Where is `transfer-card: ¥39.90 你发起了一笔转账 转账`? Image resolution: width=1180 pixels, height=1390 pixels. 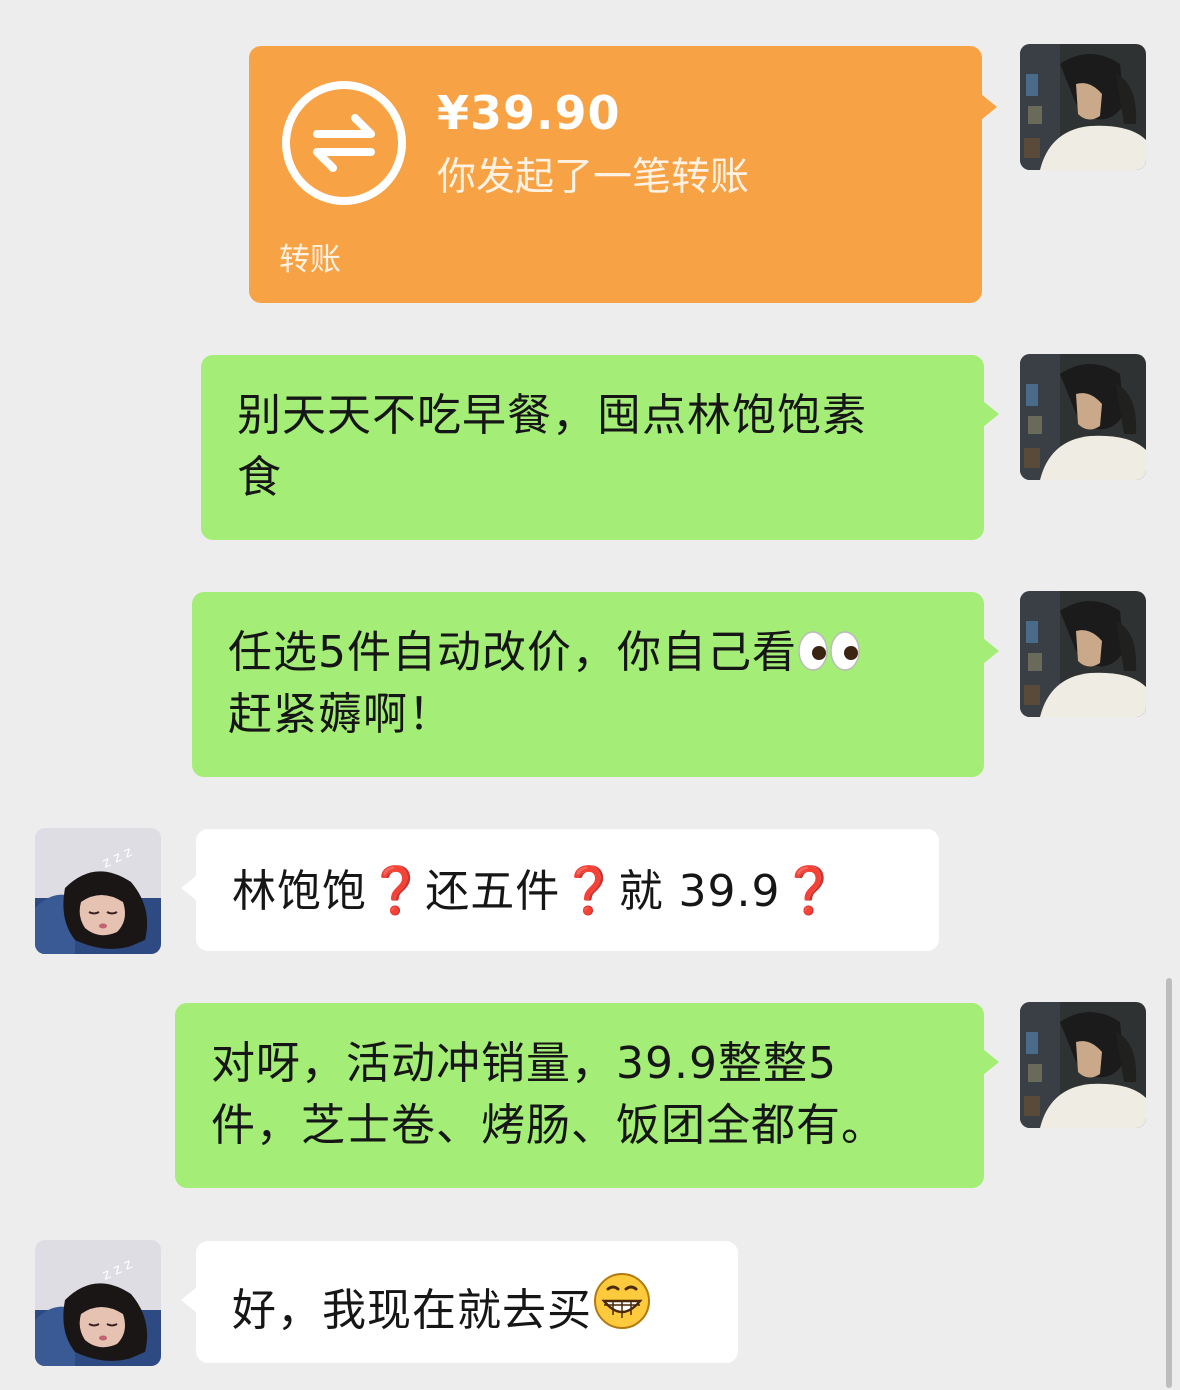 transfer-card: ¥39.90 你发起了一笔转账 转账 is located at coordinates (623, 174).